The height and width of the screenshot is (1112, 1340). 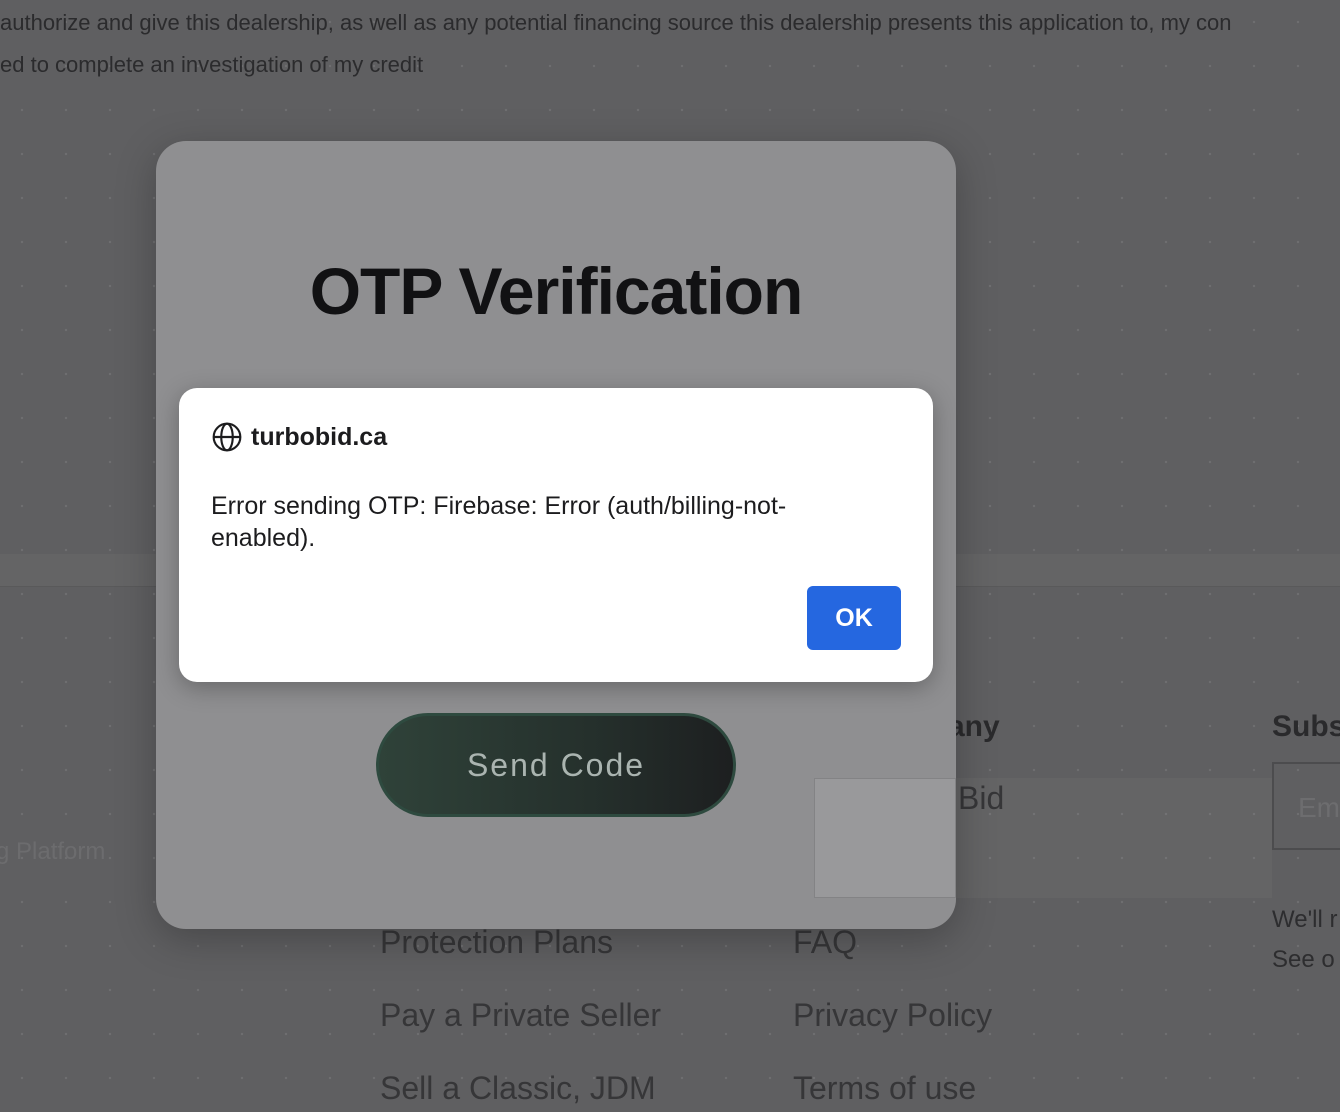 What do you see at coordinates (227, 437) in the screenshot?
I see `globe-icon` at bounding box center [227, 437].